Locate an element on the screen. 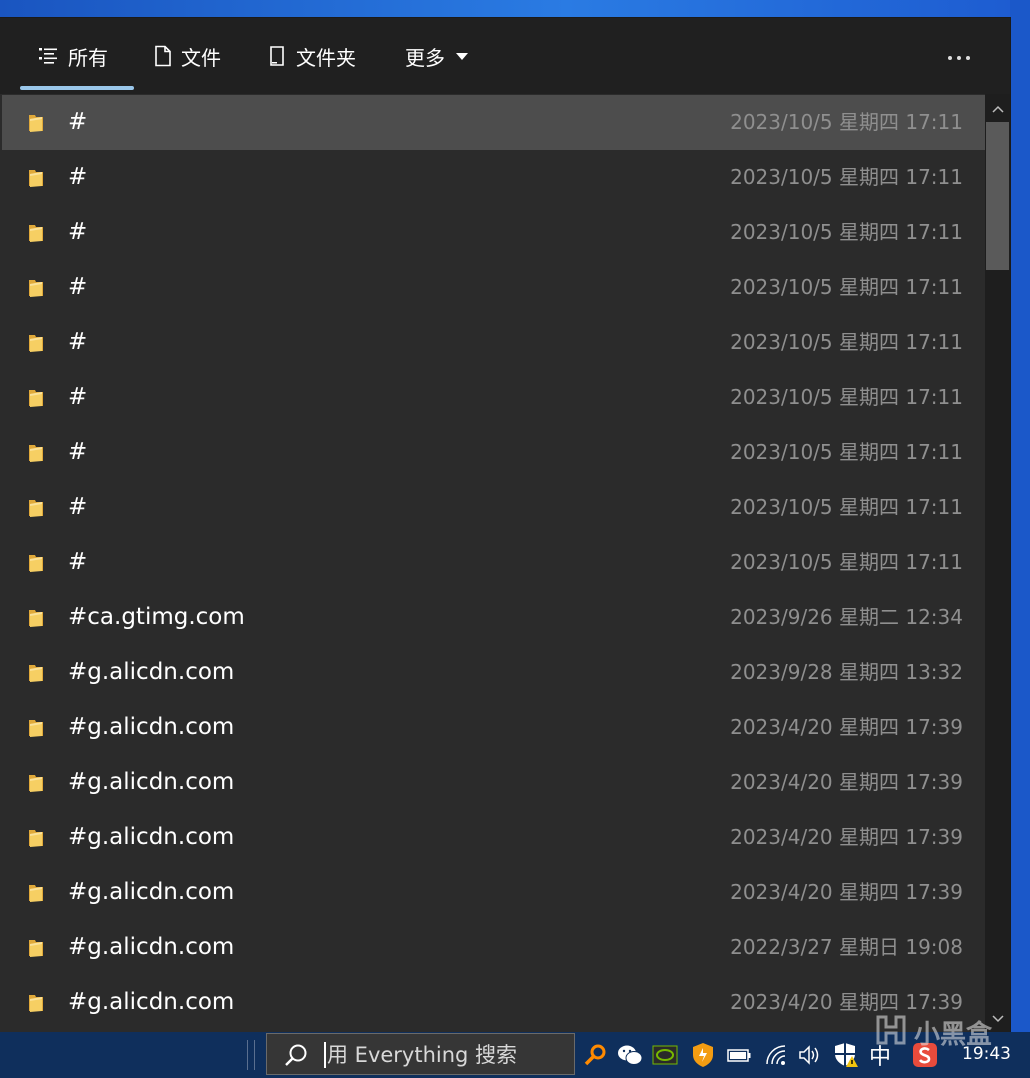 The image size is (1030, 1078). everything-search-box: 用 Everything 搜索 is located at coordinates (420, 1054).